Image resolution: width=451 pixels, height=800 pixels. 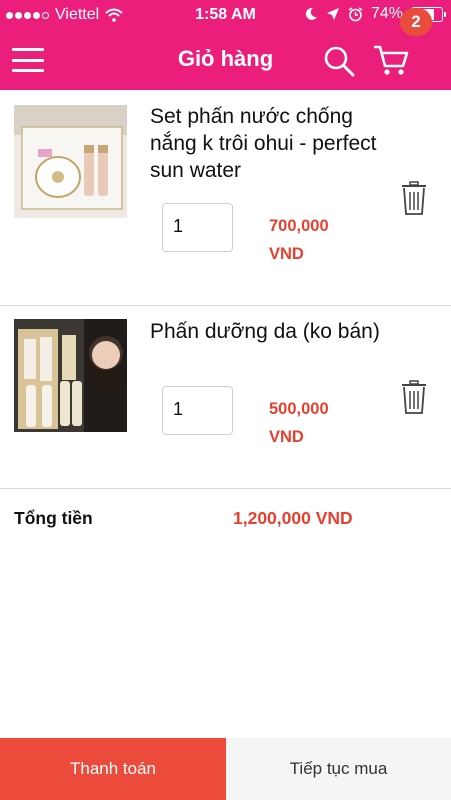 I want to click on total-label: Tổng tiền, so click(x=53, y=518).